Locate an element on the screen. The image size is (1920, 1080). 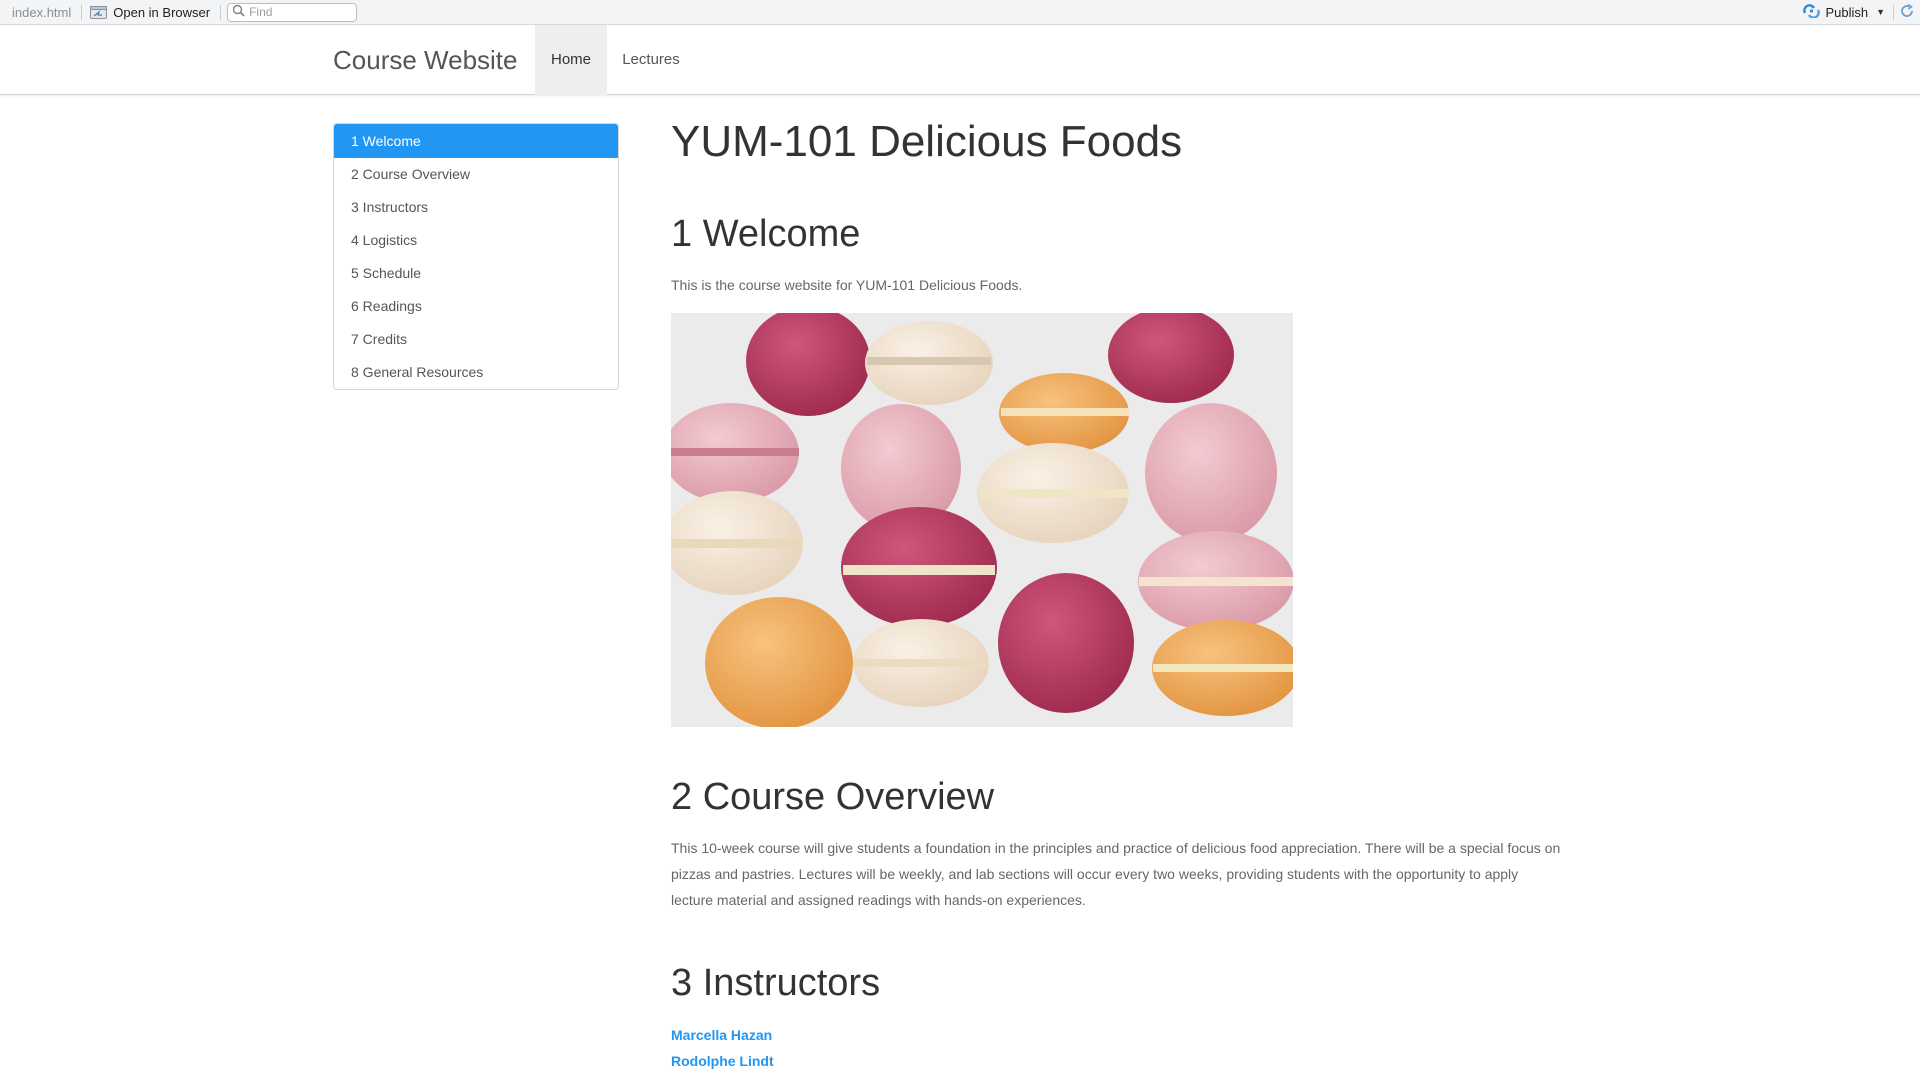
toolbar-divider is located at coordinates (221, 12).